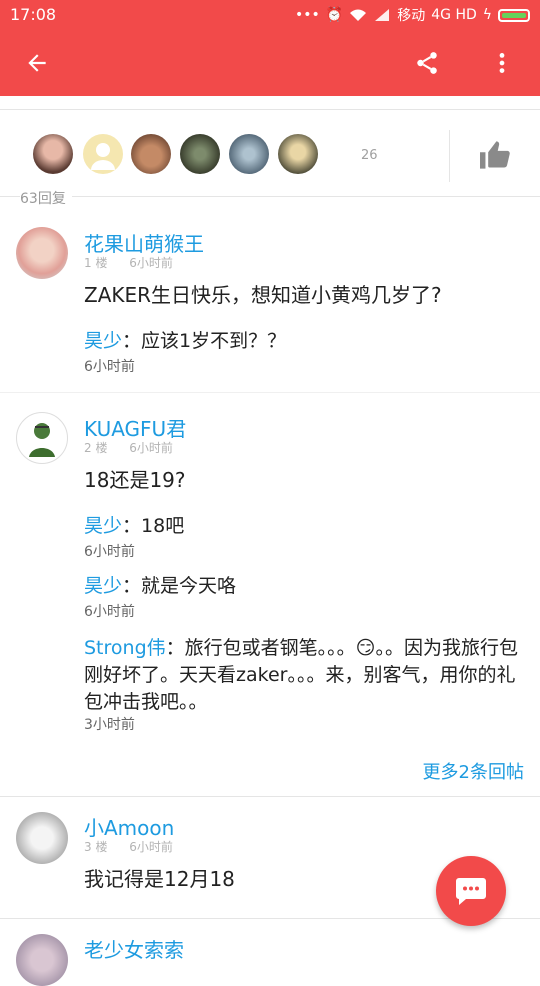 The width and height of the screenshot is (540, 986). What do you see at coordinates (189, 586) in the screenshot?
I see `reply-text: 就是今天咯` at bounding box center [189, 586].